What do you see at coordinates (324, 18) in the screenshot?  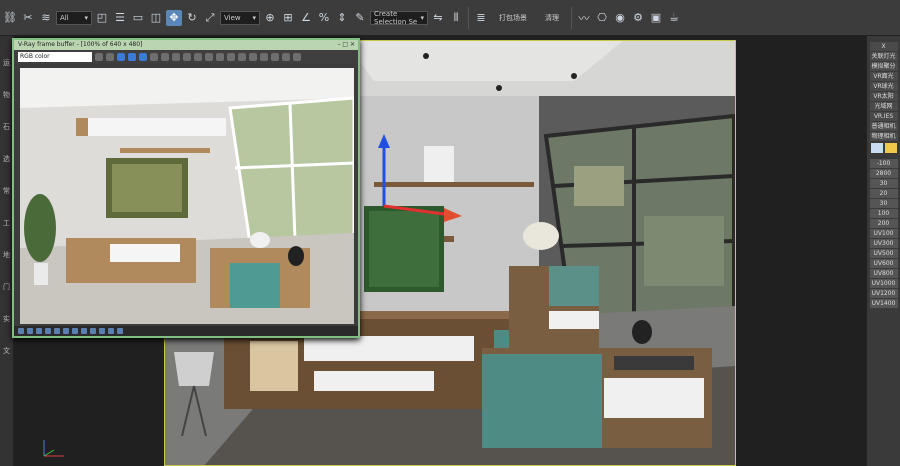 I see `percent-snap-icon: %` at bounding box center [324, 18].